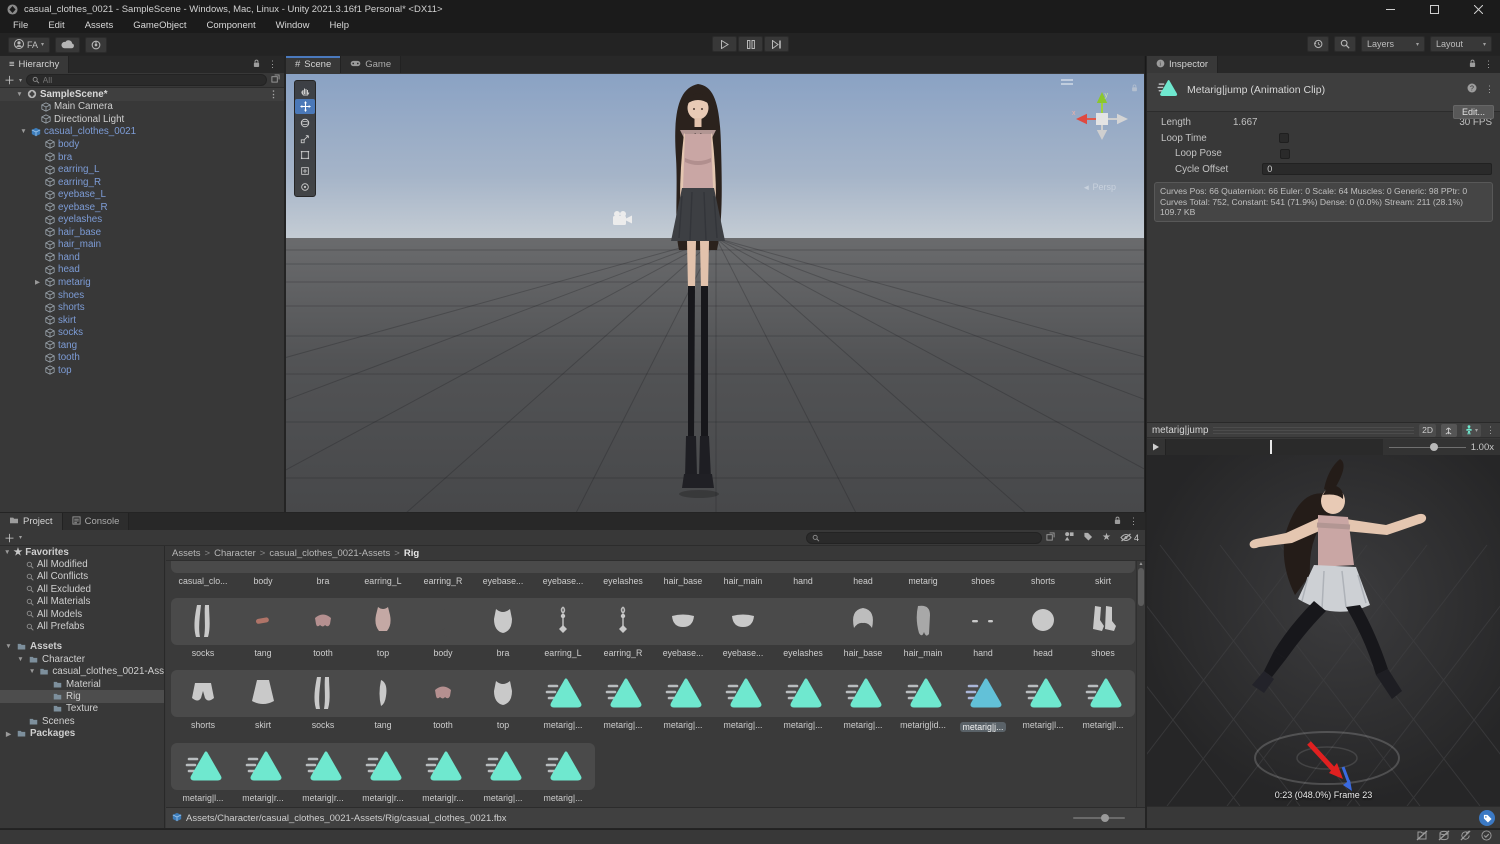 This screenshot has width=1500, height=844. Describe the element at coordinates (1472, 89) in the screenshot. I see `help-icon: ?` at that location.